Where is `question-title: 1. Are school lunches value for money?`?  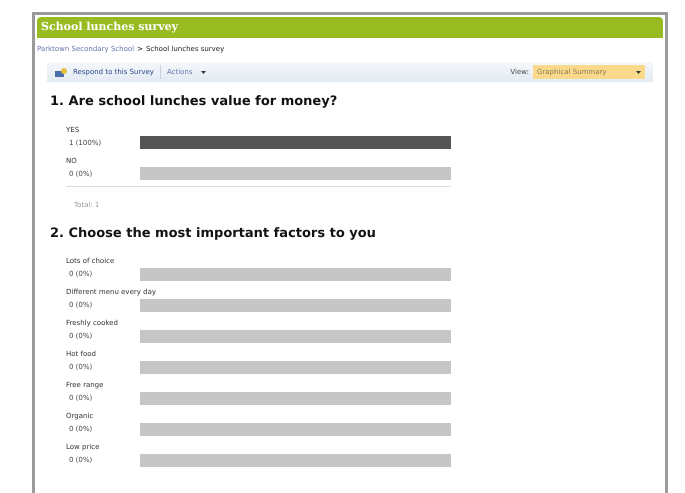
question-title: 1. Are school lunches value for money? is located at coordinates (194, 102).